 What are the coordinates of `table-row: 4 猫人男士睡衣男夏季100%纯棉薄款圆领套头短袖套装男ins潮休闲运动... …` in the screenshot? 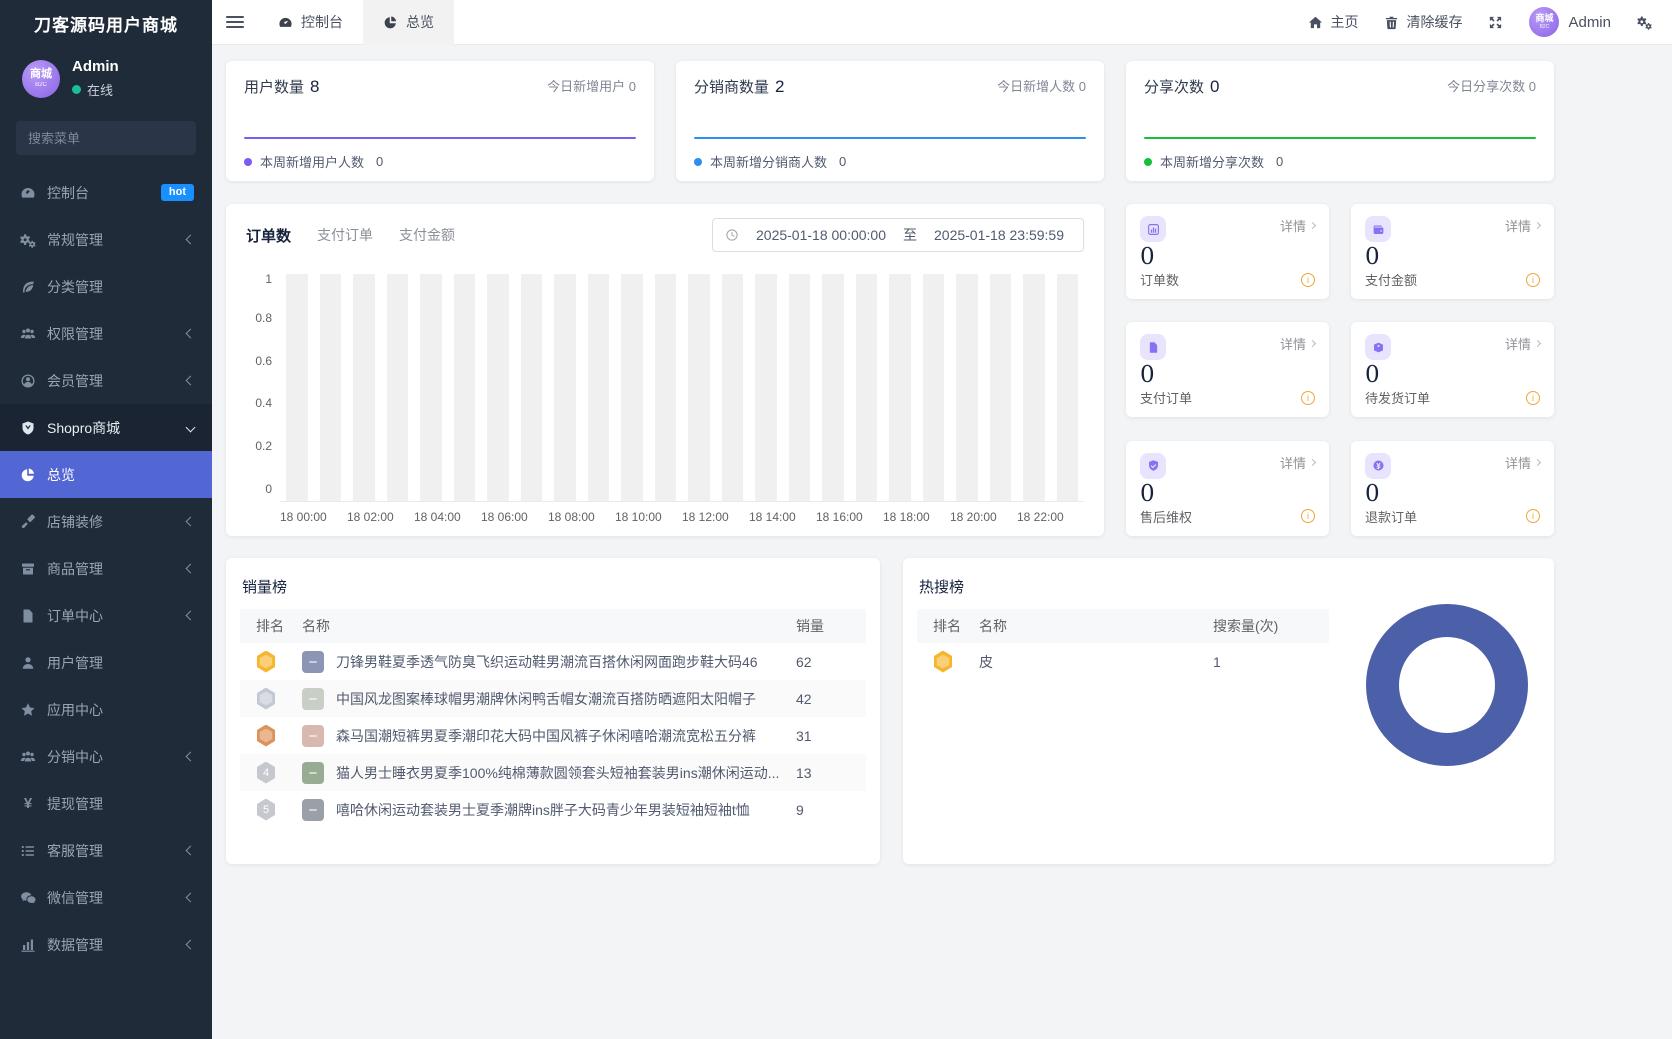 It's located at (553, 772).